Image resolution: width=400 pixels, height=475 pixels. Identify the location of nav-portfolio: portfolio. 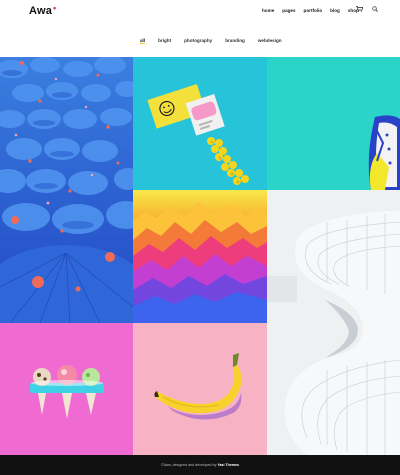
(313, 10).